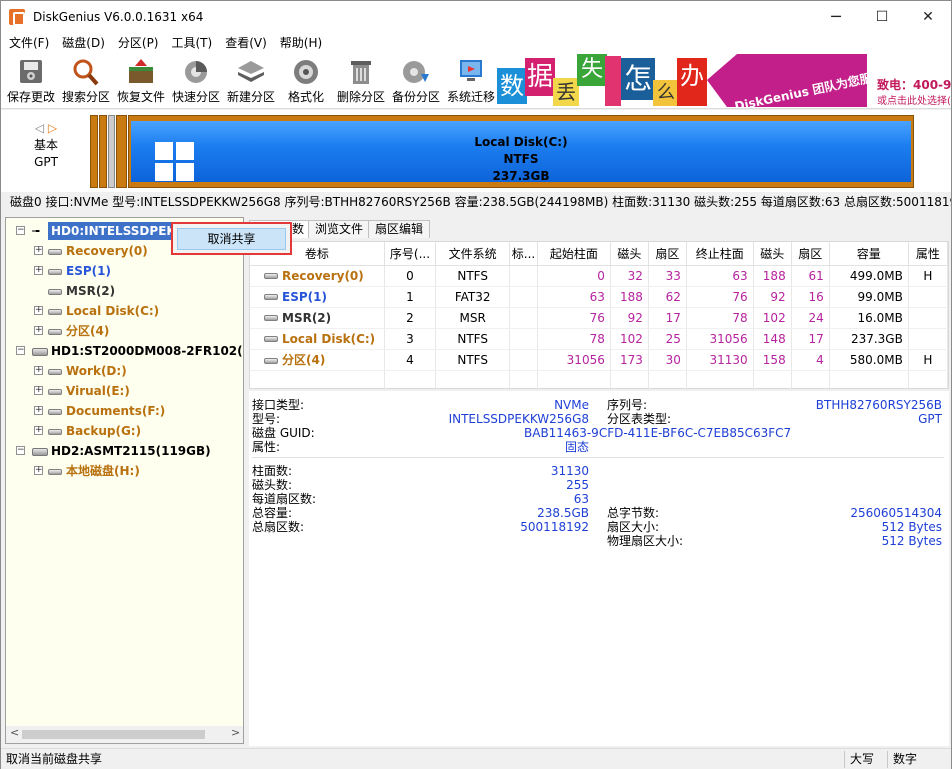 The width and height of the screenshot is (952, 769). I want to click on tab-browse-files: 浏览文件, so click(339, 229).